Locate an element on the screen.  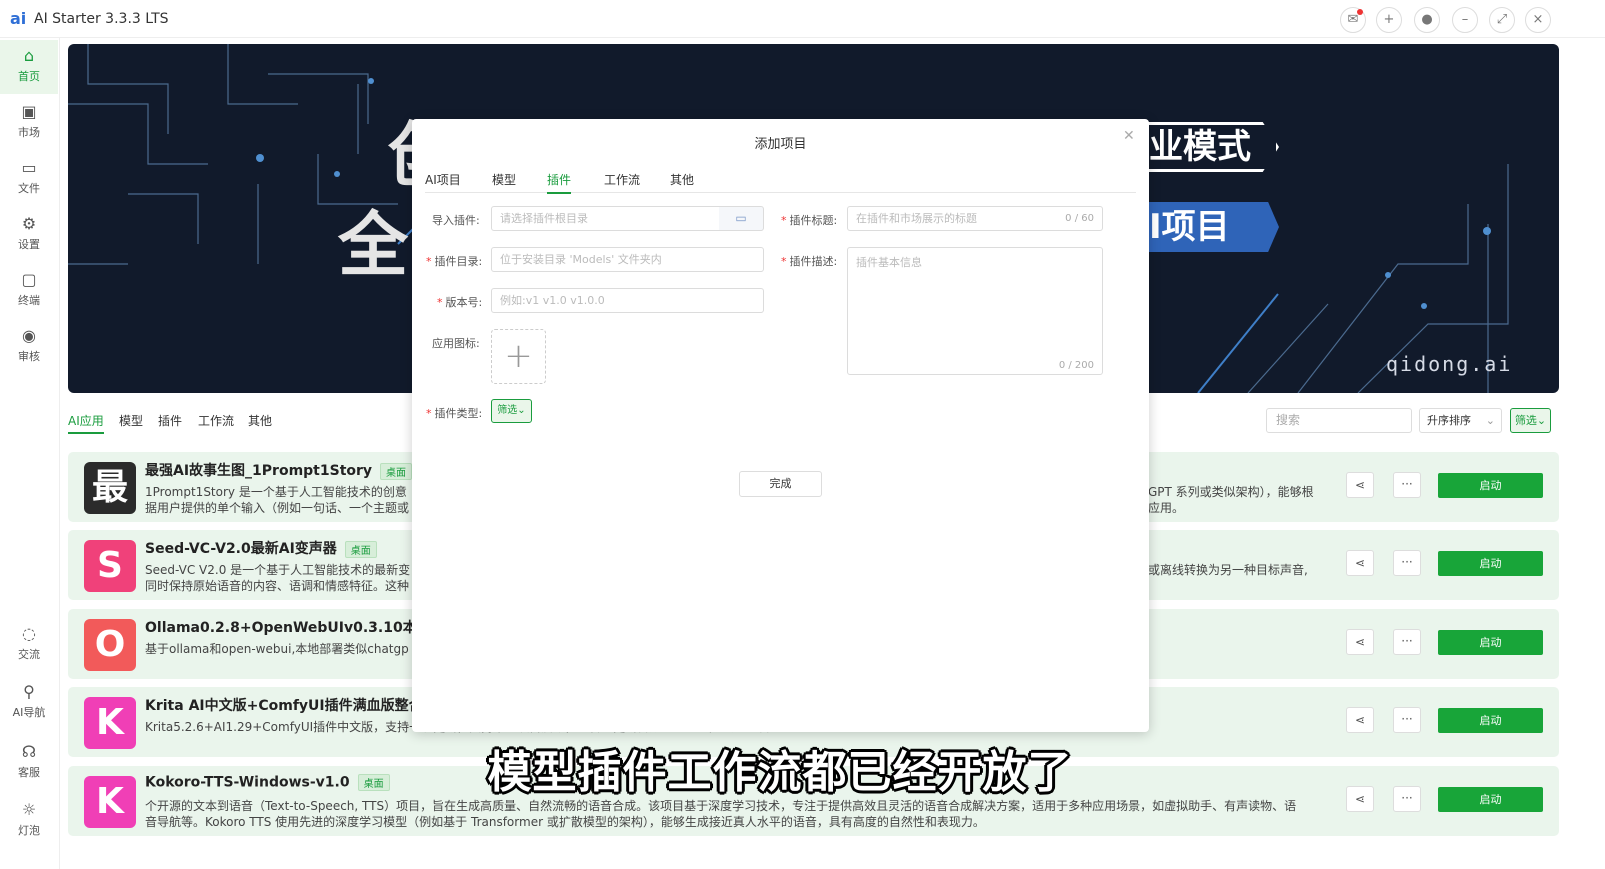
plus-icon: + is located at coordinates (1389, 20).